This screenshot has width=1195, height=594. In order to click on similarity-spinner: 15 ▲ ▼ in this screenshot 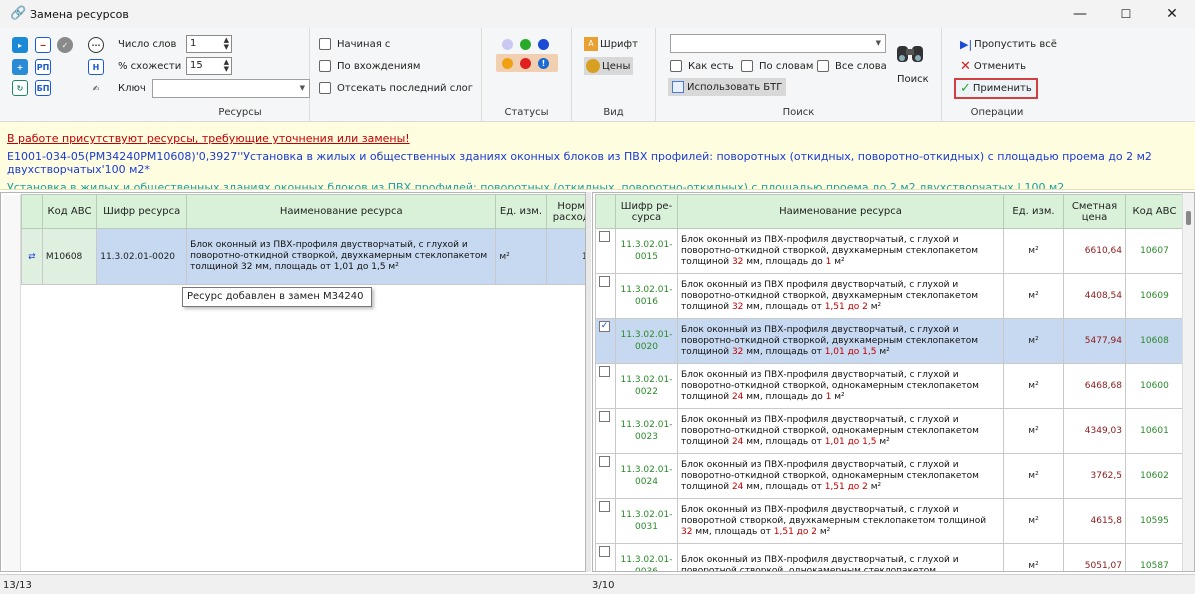, I will do `click(209, 66)`.